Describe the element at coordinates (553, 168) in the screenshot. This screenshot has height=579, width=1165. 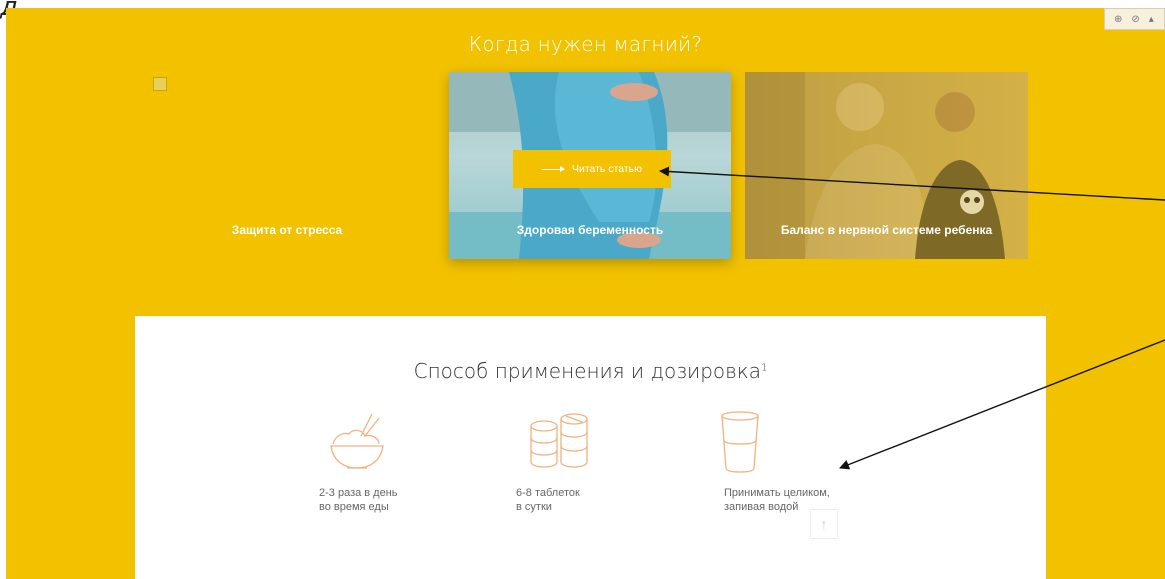
I see `arrow-right-icon` at that location.